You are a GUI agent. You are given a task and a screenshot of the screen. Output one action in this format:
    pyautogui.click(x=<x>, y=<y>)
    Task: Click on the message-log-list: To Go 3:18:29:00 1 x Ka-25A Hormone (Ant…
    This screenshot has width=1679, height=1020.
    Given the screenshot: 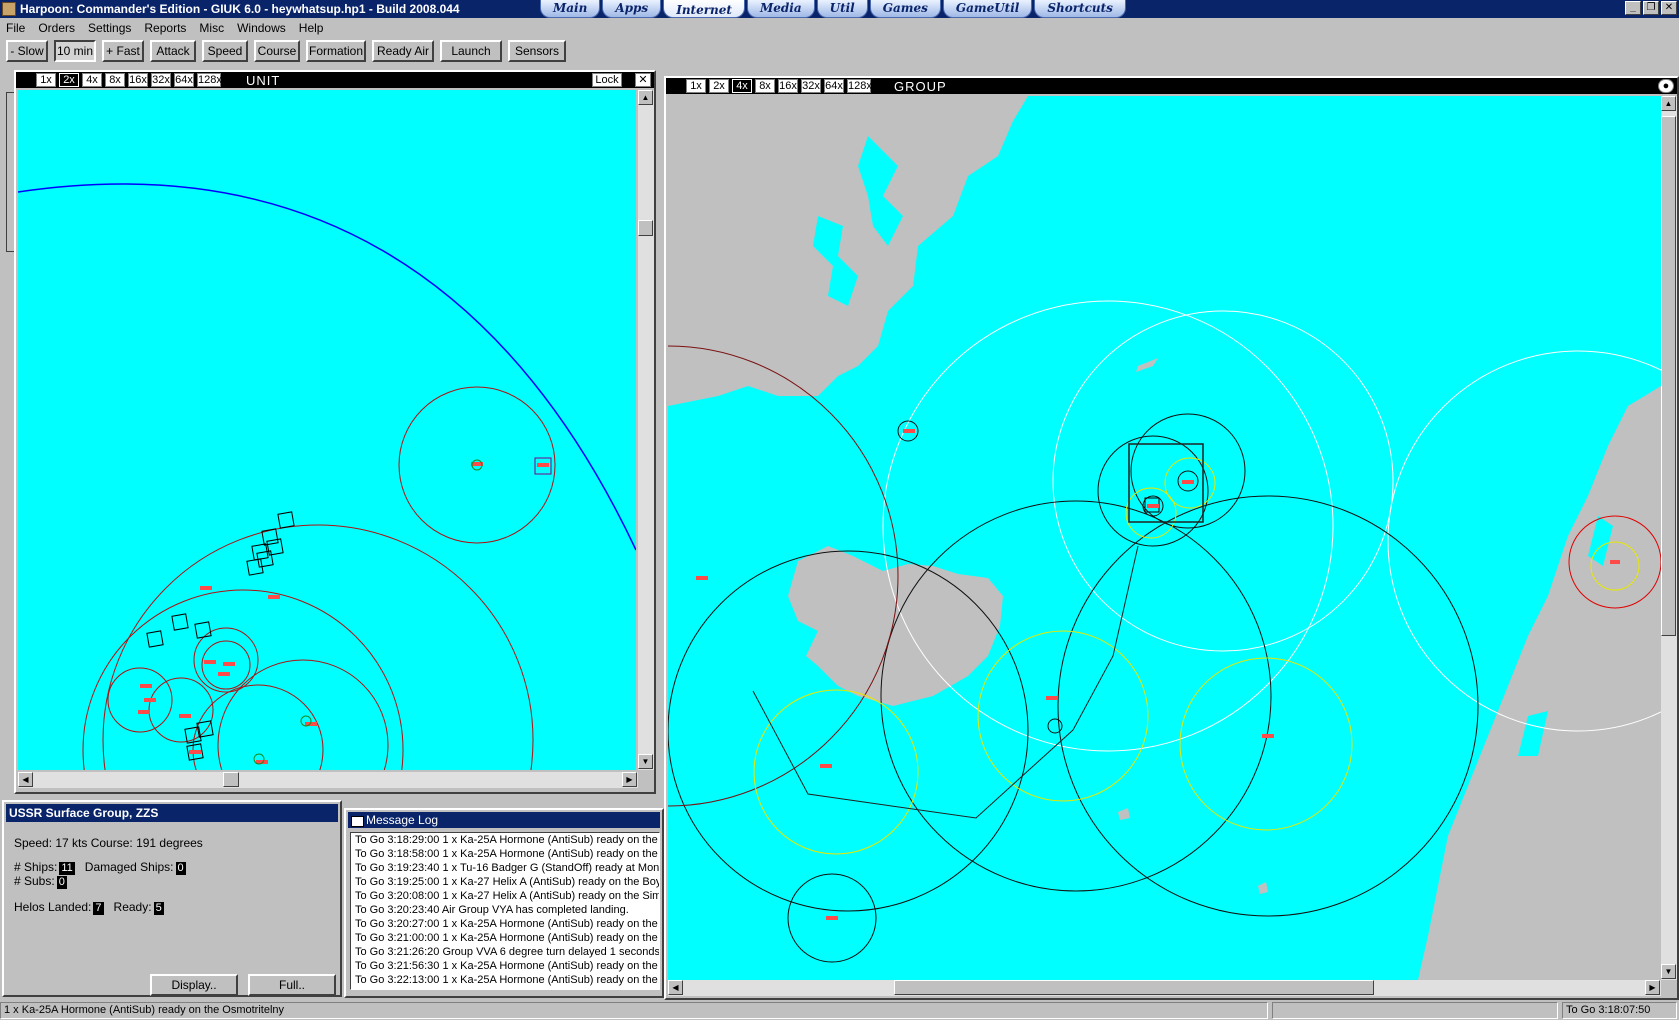 What is the action you would take?
    pyautogui.click(x=505, y=911)
    